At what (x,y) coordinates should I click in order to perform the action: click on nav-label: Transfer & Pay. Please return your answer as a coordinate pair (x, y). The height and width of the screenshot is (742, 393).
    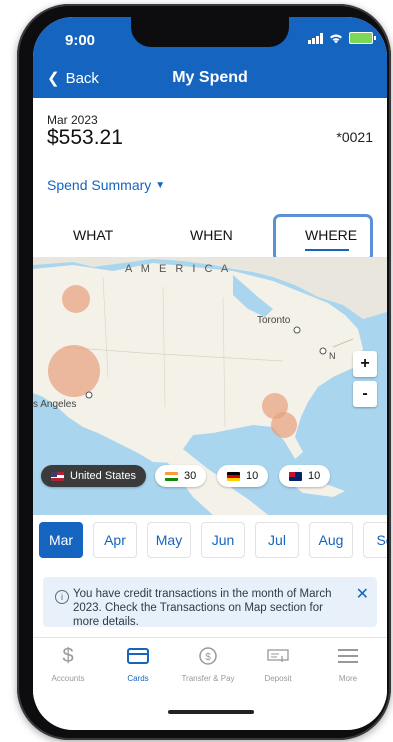
    Looking at the image, I should click on (208, 678).